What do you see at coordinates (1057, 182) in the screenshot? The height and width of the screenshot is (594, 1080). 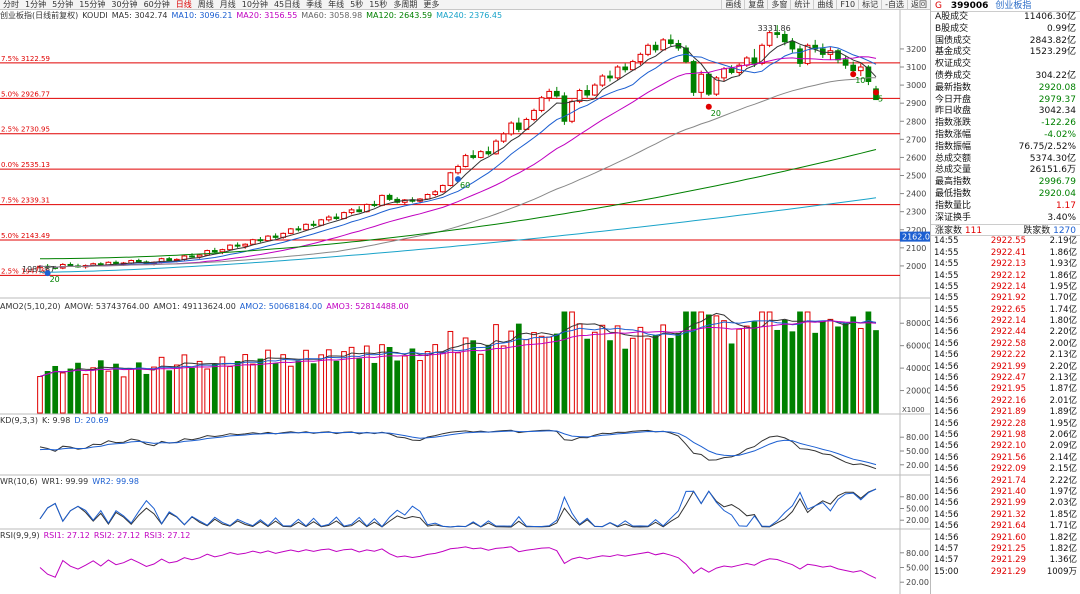 I see `stat-value: 2996.79` at bounding box center [1057, 182].